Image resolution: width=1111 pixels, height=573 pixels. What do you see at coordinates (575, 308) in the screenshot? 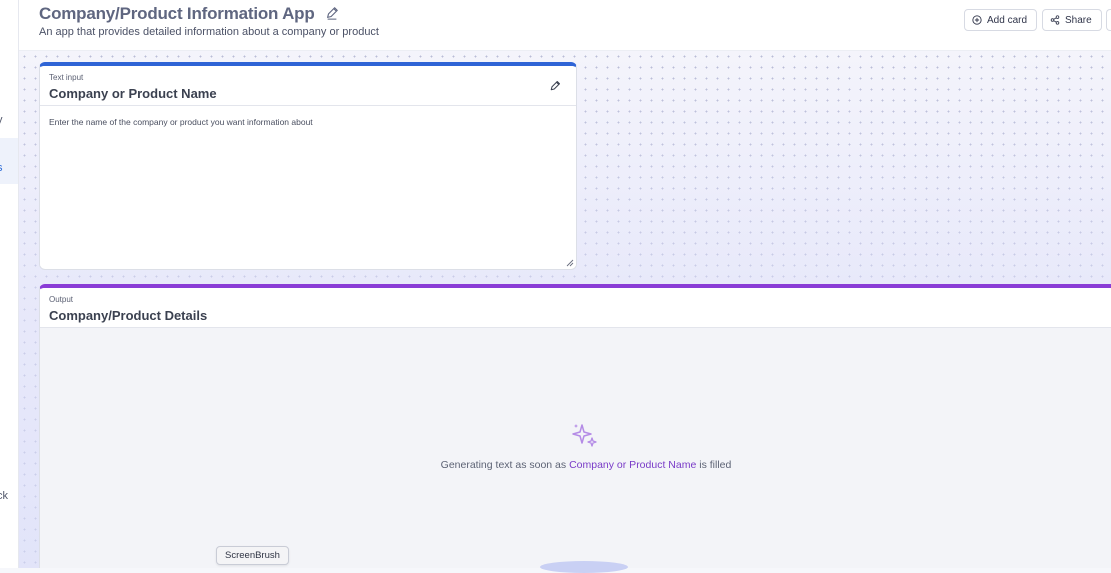
I see `card-header: Output Company/Product Details` at bounding box center [575, 308].